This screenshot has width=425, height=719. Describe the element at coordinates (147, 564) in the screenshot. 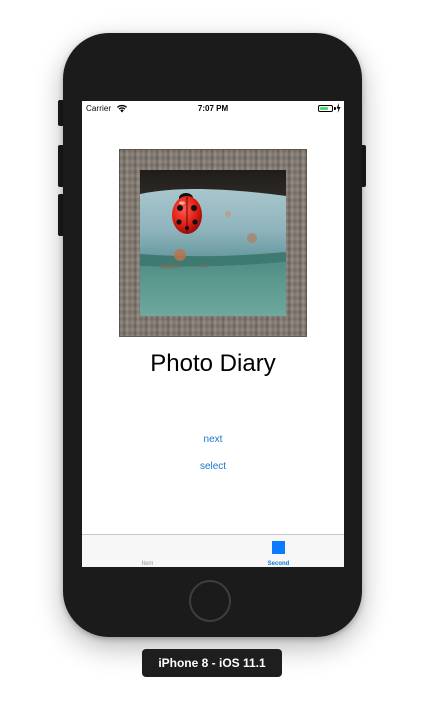

I see `tab-item-label: Item` at that location.